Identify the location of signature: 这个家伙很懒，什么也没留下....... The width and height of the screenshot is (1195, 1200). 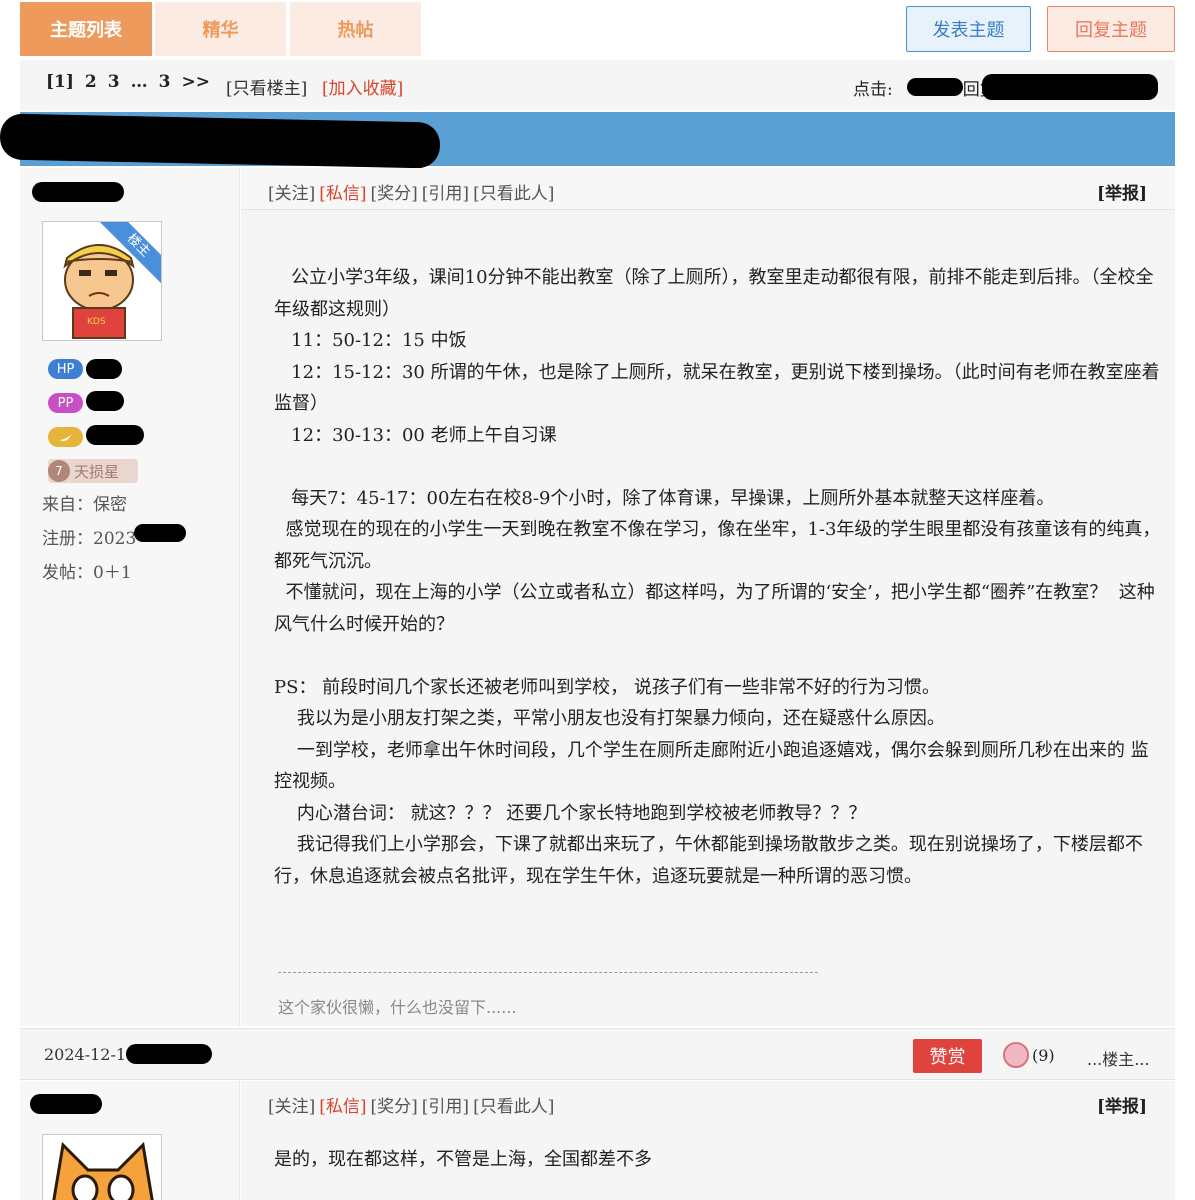
(397, 1007).